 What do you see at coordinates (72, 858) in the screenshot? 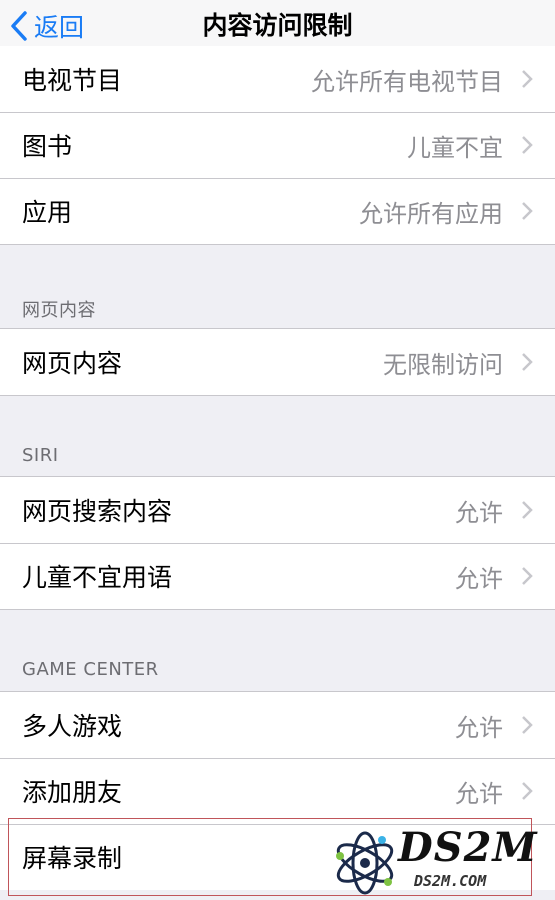
I see `row-label: 屏幕录制` at bounding box center [72, 858].